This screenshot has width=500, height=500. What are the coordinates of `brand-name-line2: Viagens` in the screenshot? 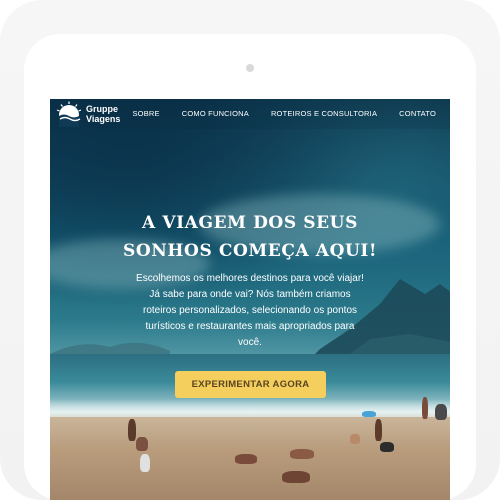 It's located at (103, 119).